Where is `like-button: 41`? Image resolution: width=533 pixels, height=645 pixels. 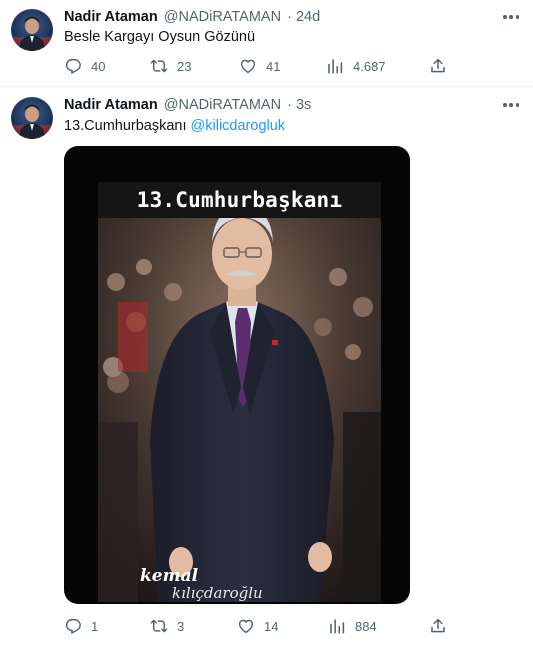 like-button: 41 is located at coordinates (259, 66).